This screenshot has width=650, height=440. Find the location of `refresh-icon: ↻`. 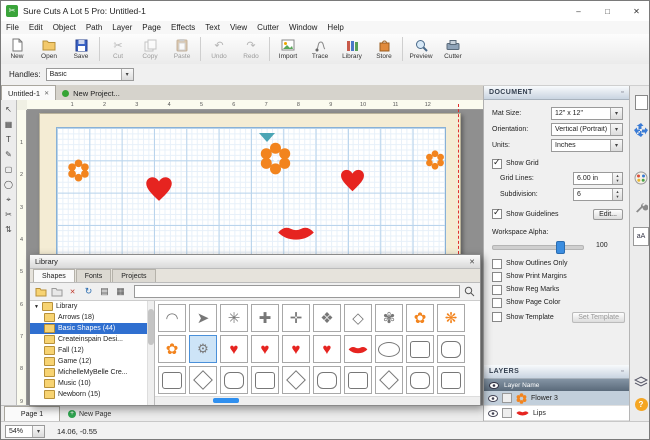

refresh-icon: ↻ is located at coordinates (88, 291).